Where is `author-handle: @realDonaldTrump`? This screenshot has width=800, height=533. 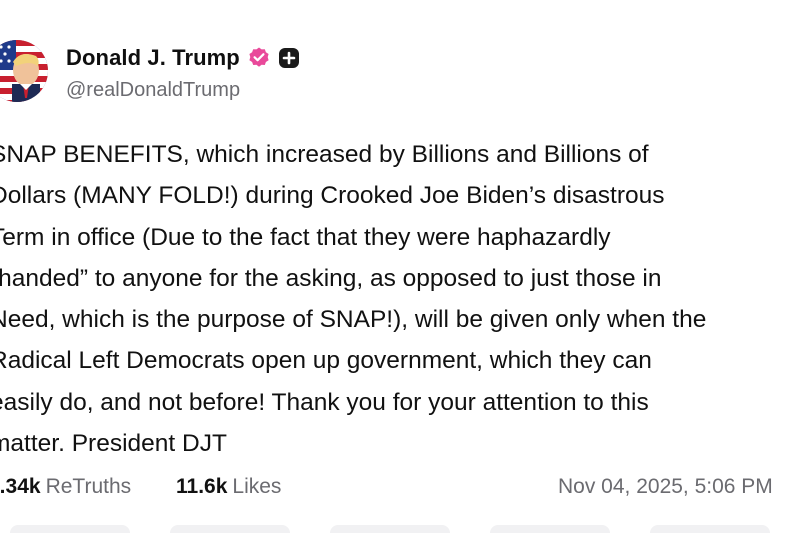
author-handle: @realDonaldTrump is located at coordinates (153, 90).